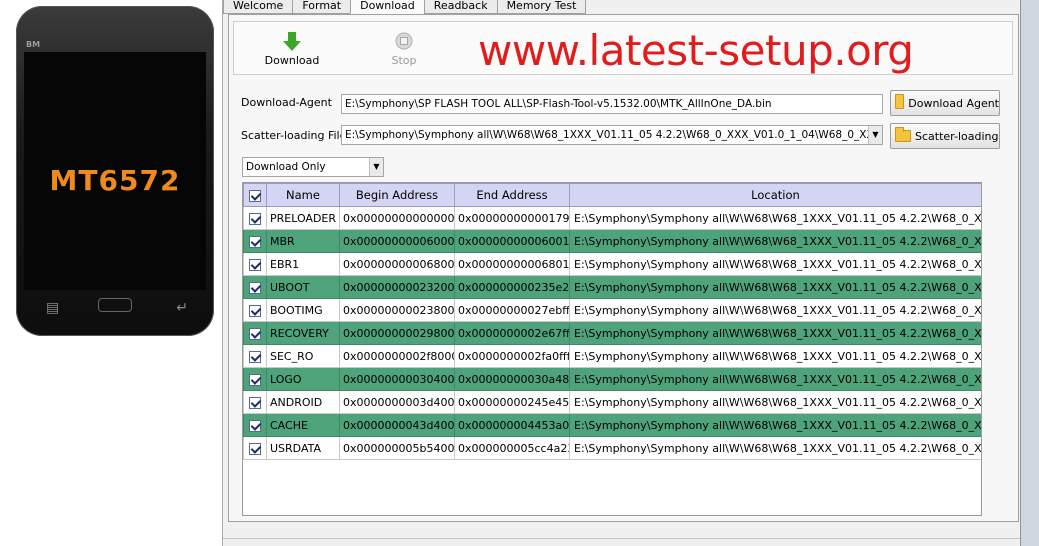 Image resolution: width=1039 pixels, height=546 pixels. Describe the element at coordinates (541, 7) in the screenshot. I see `tab-memory-test: Memory Test` at that location.